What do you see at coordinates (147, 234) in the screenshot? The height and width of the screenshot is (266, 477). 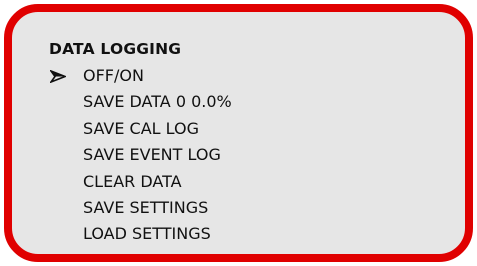 I see `menu-item-label: LOAD SETTINGS` at bounding box center [147, 234].